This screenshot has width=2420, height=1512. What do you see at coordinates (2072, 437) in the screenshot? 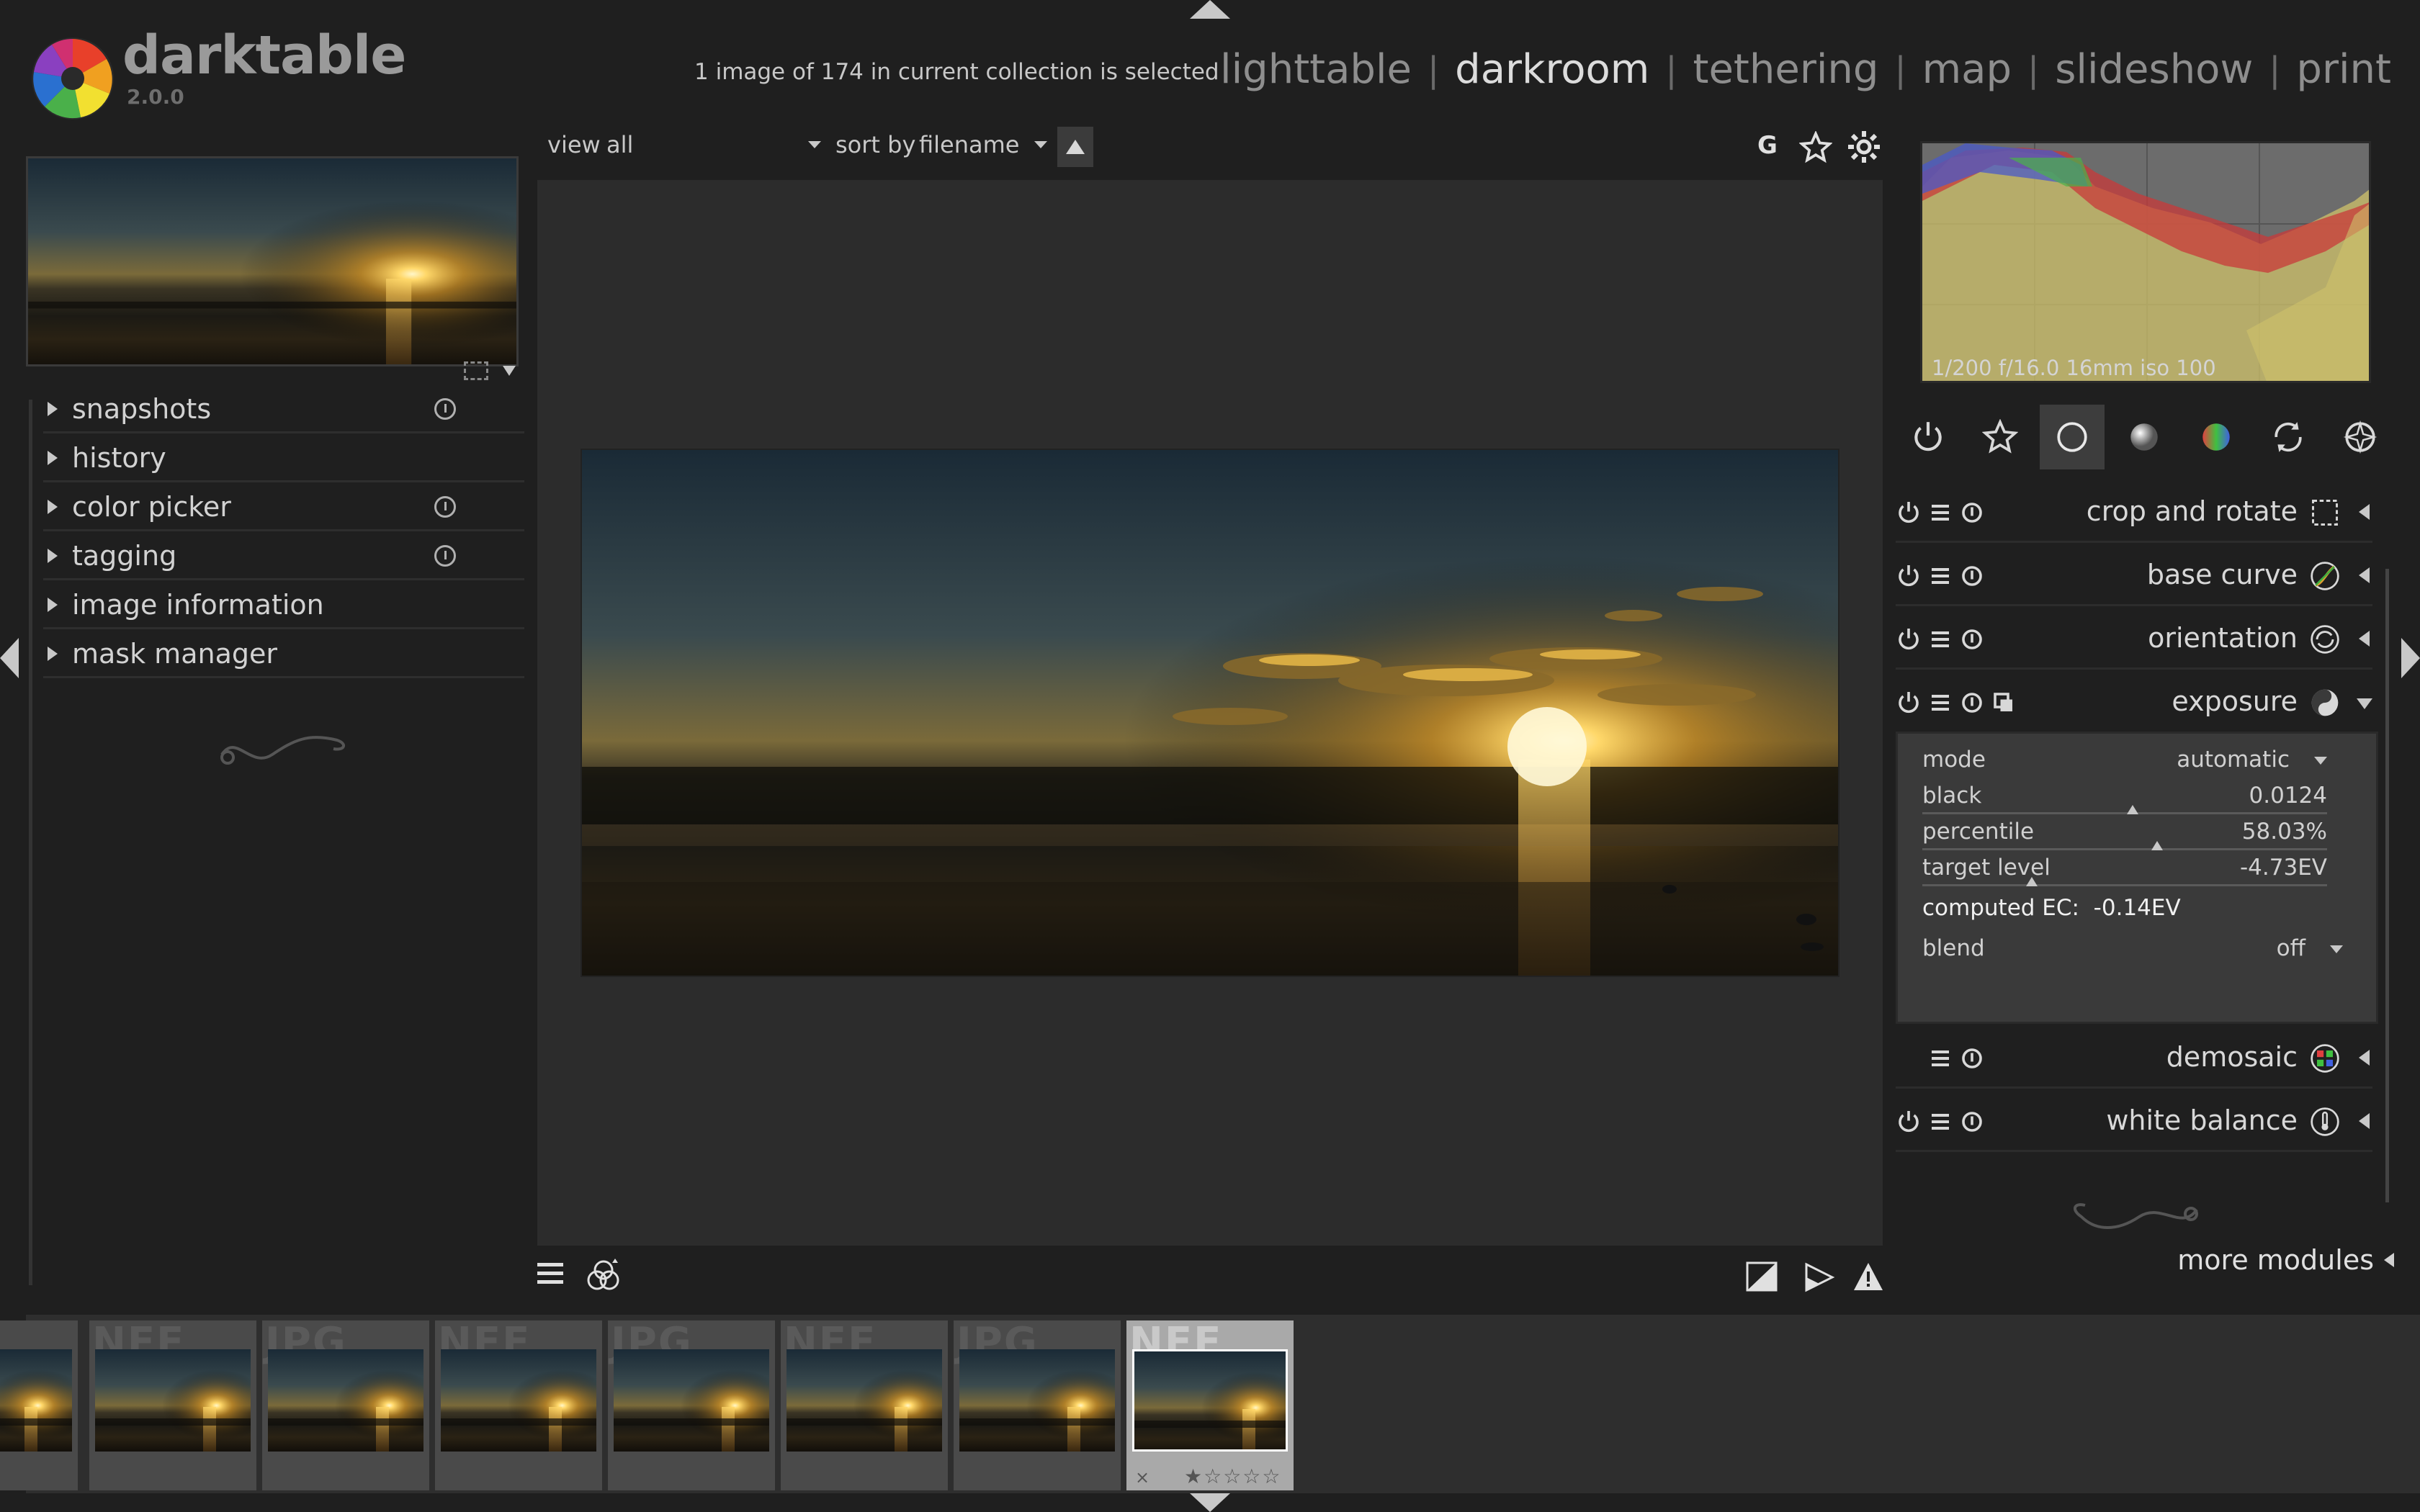
I see `basic-group-icon` at bounding box center [2072, 437].